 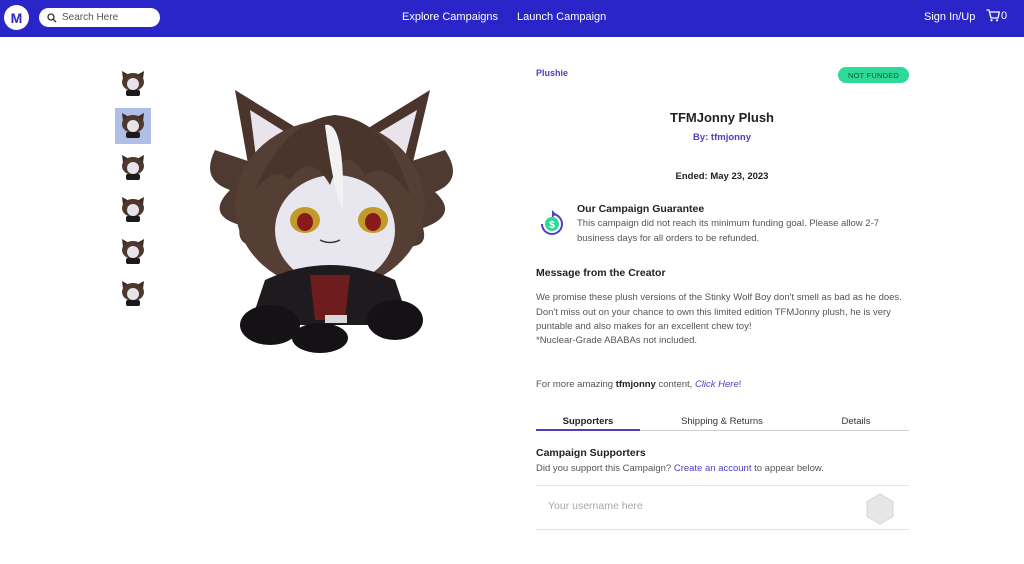 What do you see at coordinates (722, 137) in the screenshot?
I see `creator-link: By: tfmjonny` at bounding box center [722, 137].